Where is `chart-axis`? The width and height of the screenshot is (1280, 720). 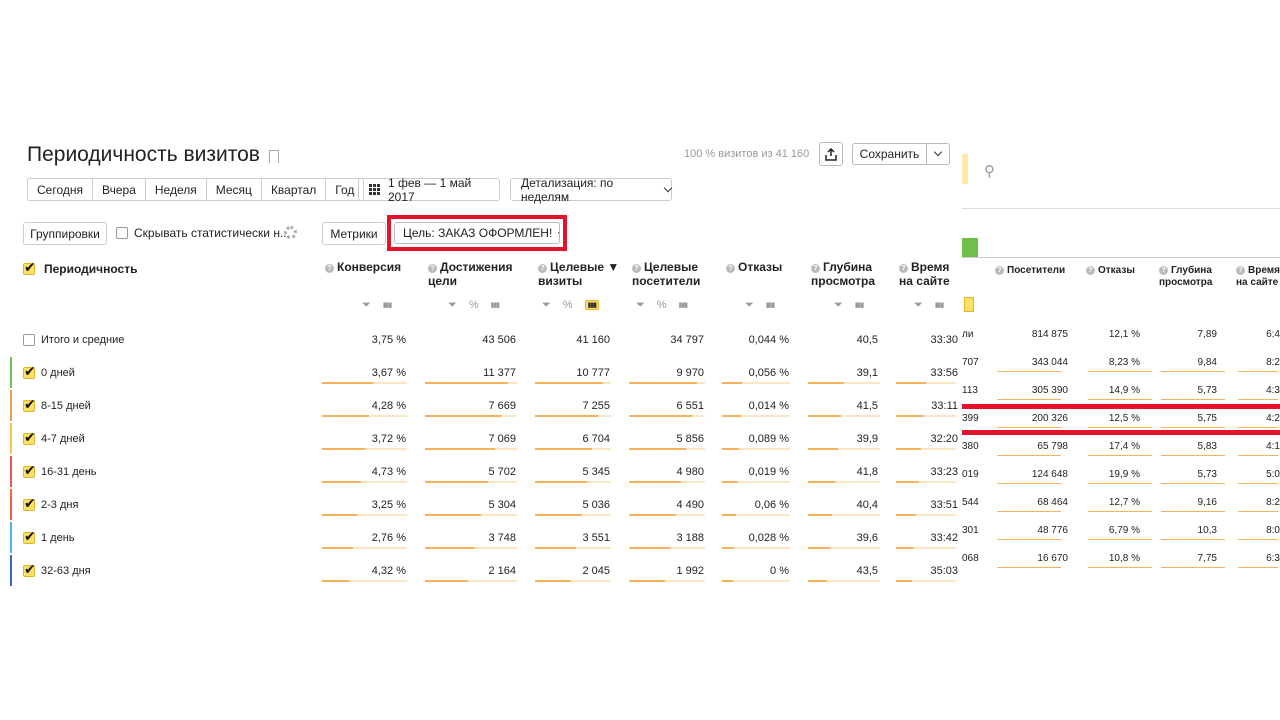 chart-axis is located at coordinates (1121, 257).